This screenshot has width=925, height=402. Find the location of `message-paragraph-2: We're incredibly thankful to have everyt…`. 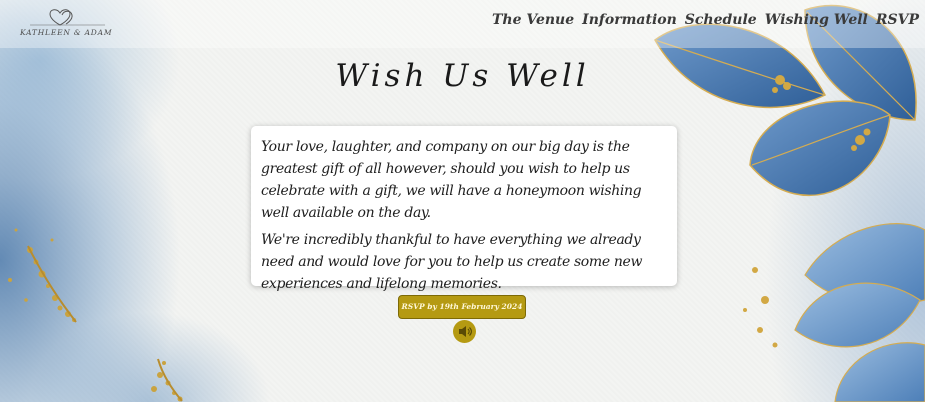

message-paragraph-2: We're incredibly thankful to have everyt… is located at coordinates (452, 262).